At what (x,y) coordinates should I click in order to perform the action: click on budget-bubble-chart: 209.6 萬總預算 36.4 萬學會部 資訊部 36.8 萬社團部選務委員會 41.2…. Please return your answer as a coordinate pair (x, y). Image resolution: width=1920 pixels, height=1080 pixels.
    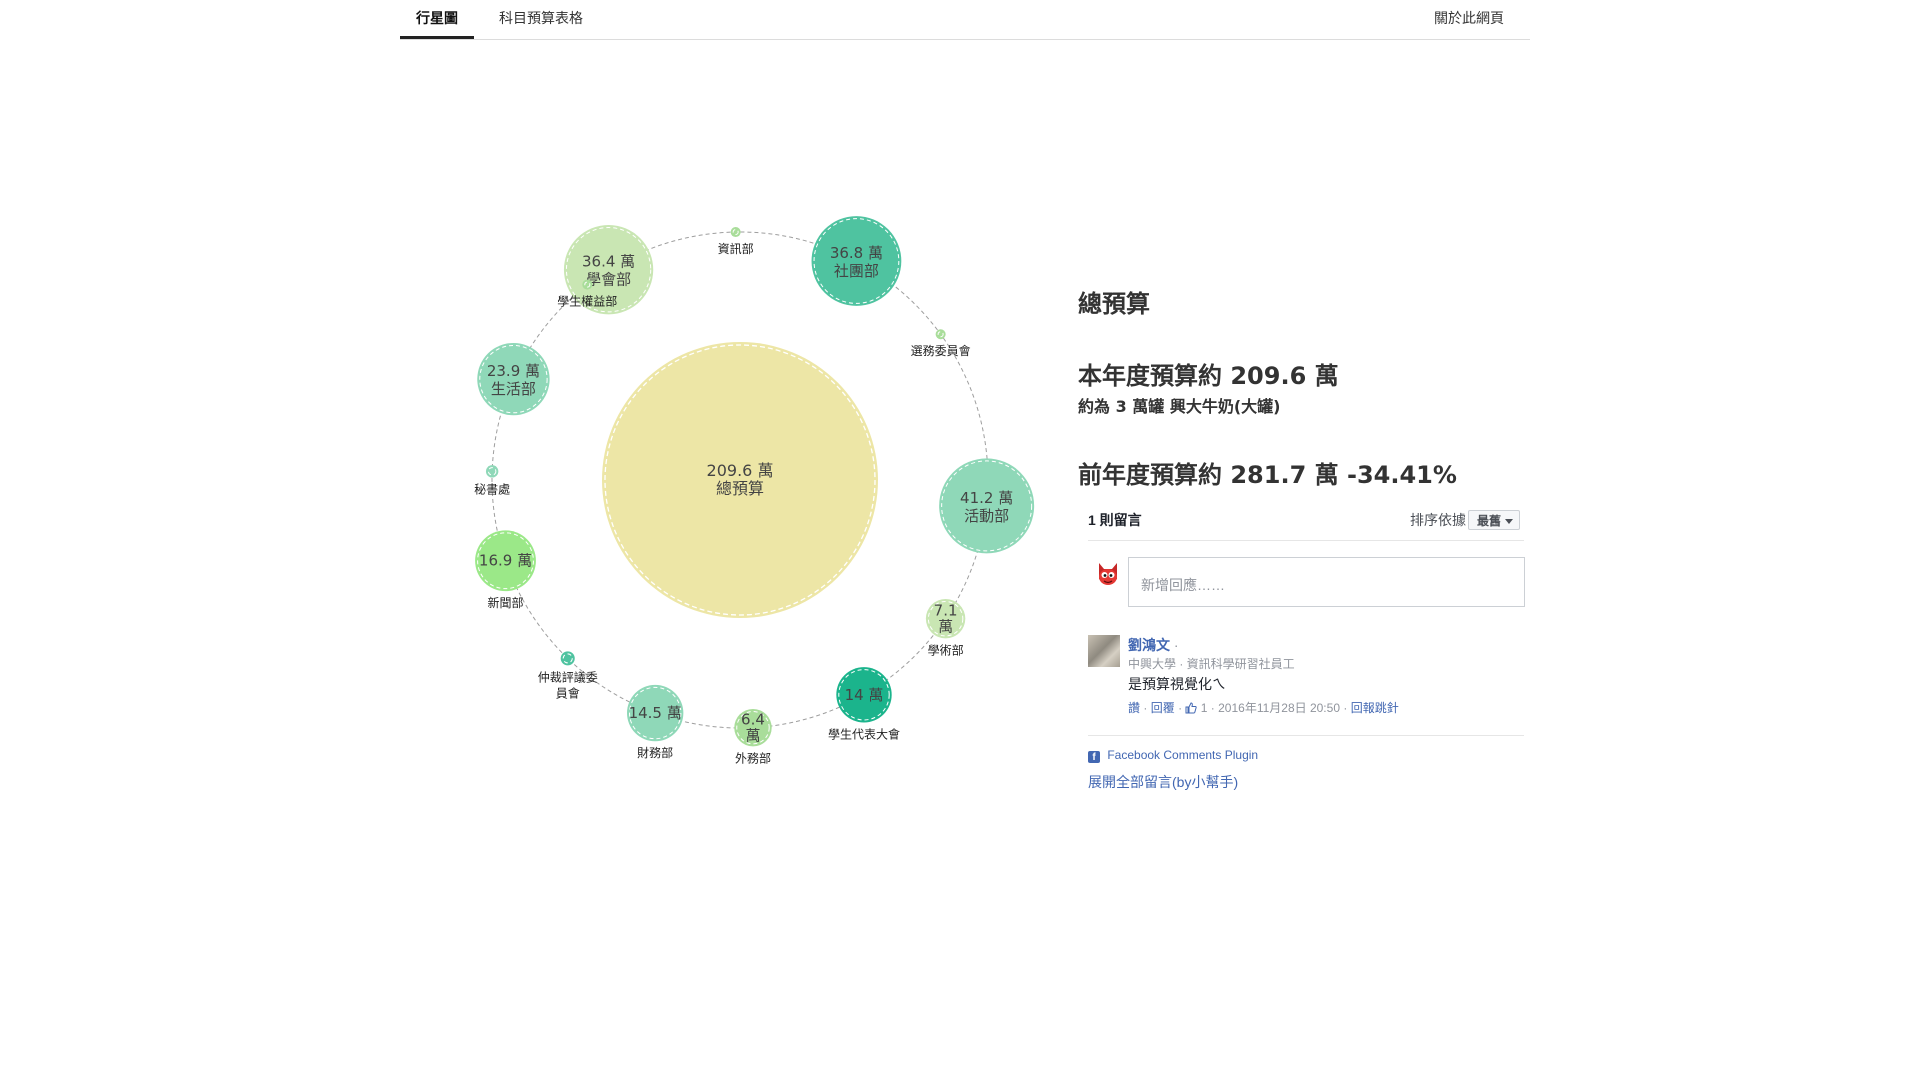
    Looking at the image, I should click on (754, 490).